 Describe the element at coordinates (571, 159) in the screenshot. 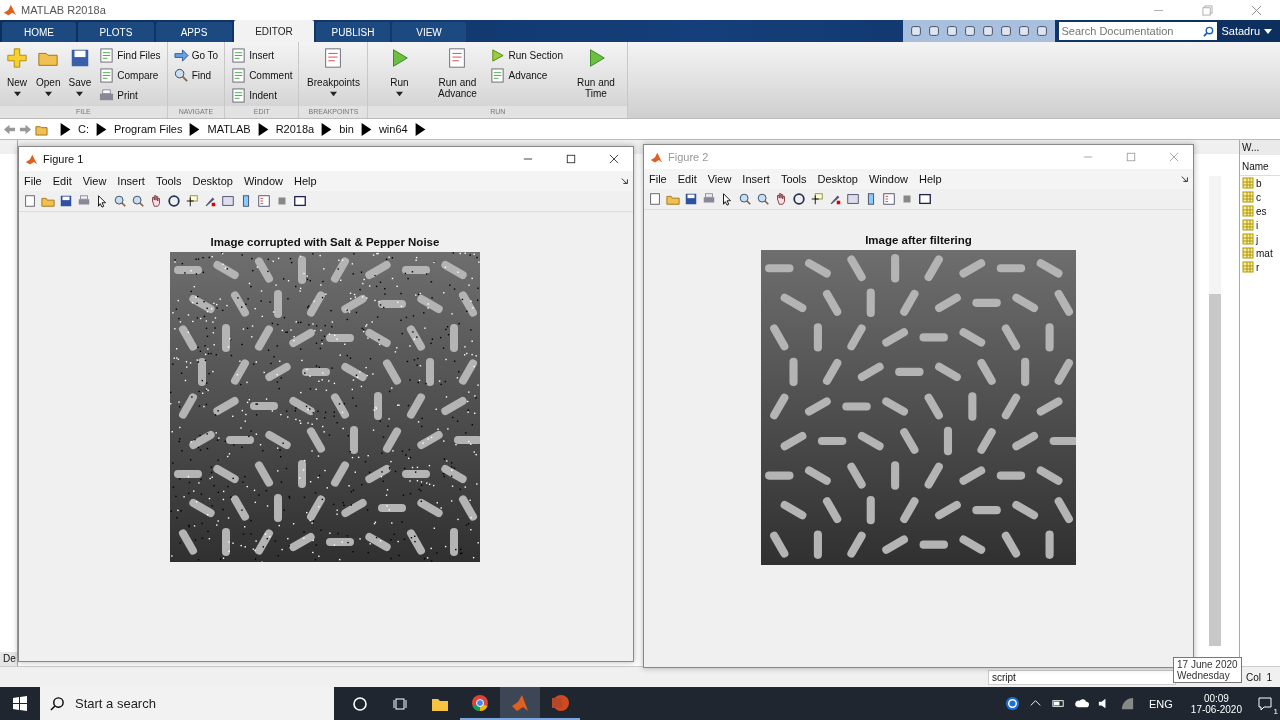

I see `maximize-icon` at that location.